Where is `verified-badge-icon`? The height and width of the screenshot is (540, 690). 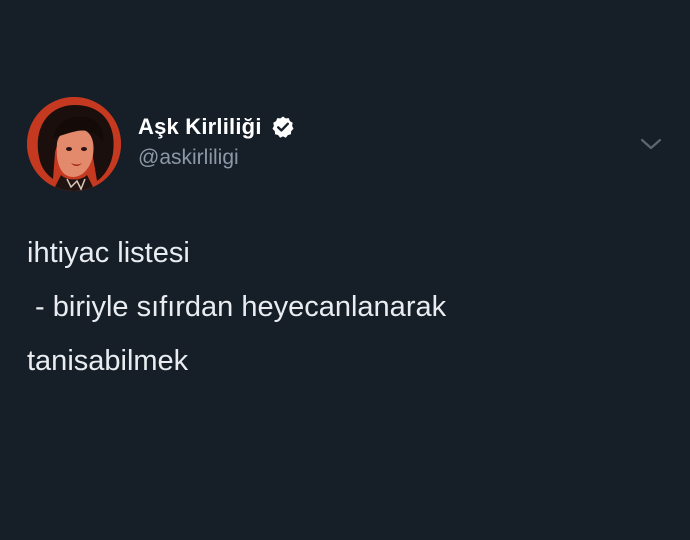
verified-badge-icon is located at coordinates (283, 127).